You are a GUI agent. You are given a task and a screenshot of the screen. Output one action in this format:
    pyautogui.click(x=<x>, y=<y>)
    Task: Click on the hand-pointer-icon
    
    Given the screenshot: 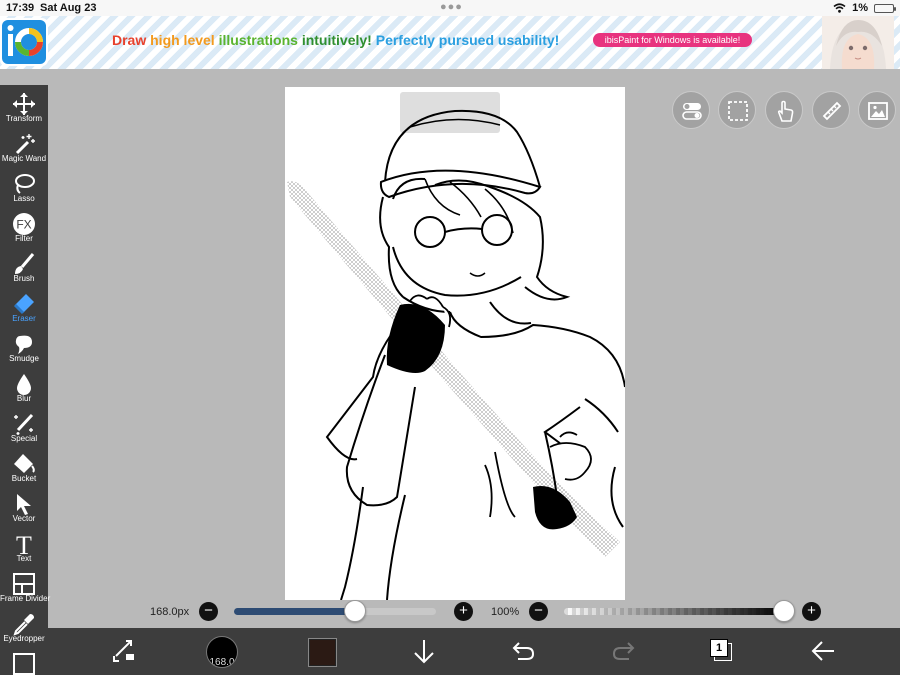 What is the action you would take?
    pyautogui.click(x=785, y=111)
    